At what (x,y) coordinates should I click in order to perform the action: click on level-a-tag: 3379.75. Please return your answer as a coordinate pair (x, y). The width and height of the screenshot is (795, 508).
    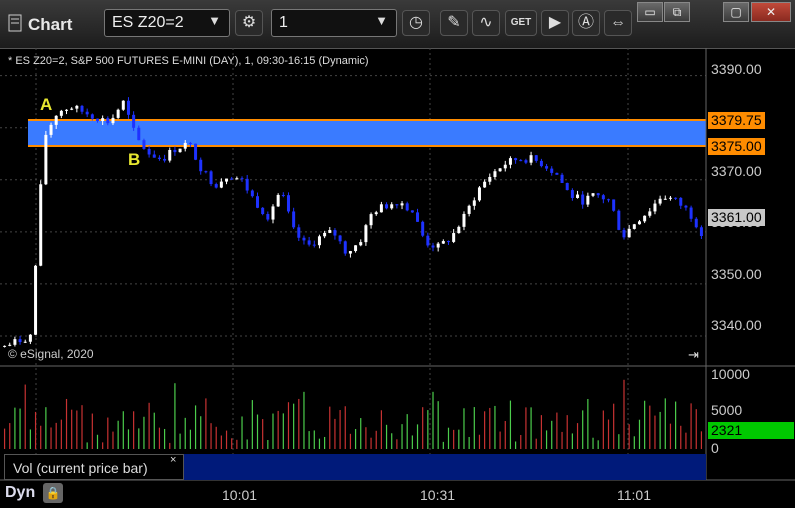
    Looking at the image, I should click on (736, 120).